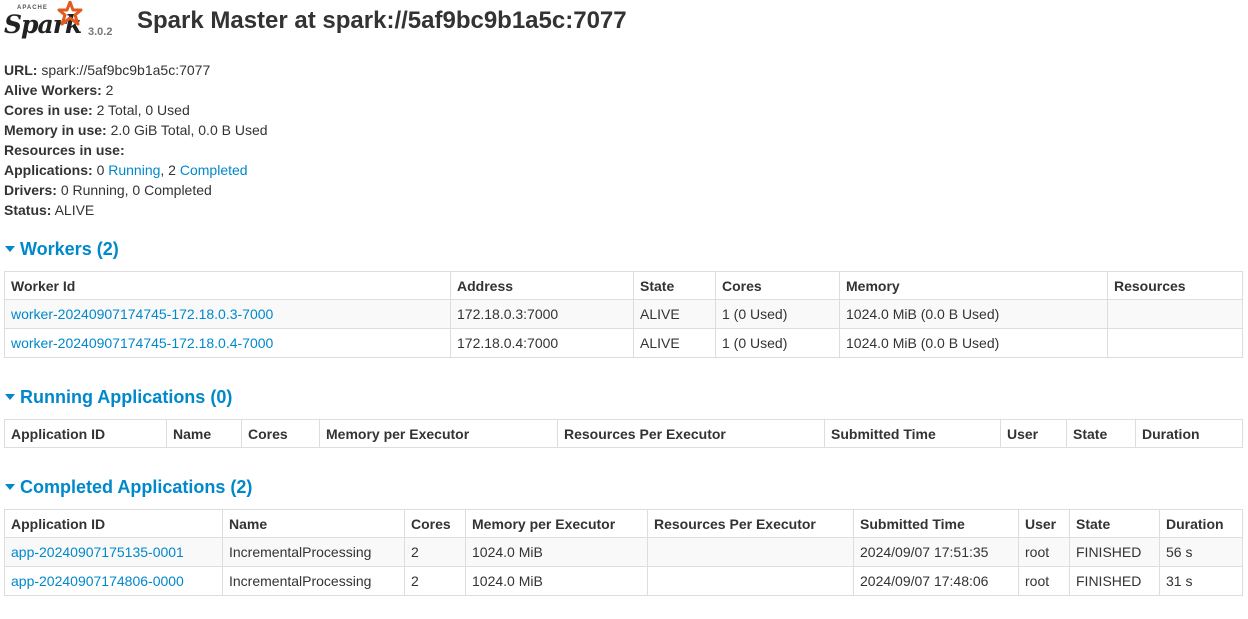 The height and width of the screenshot is (619, 1248). What do you see at coordinates (227, 285) in the screenshot?
I see `col-worker-id: Worker Id` at bounding box center [227, 285].